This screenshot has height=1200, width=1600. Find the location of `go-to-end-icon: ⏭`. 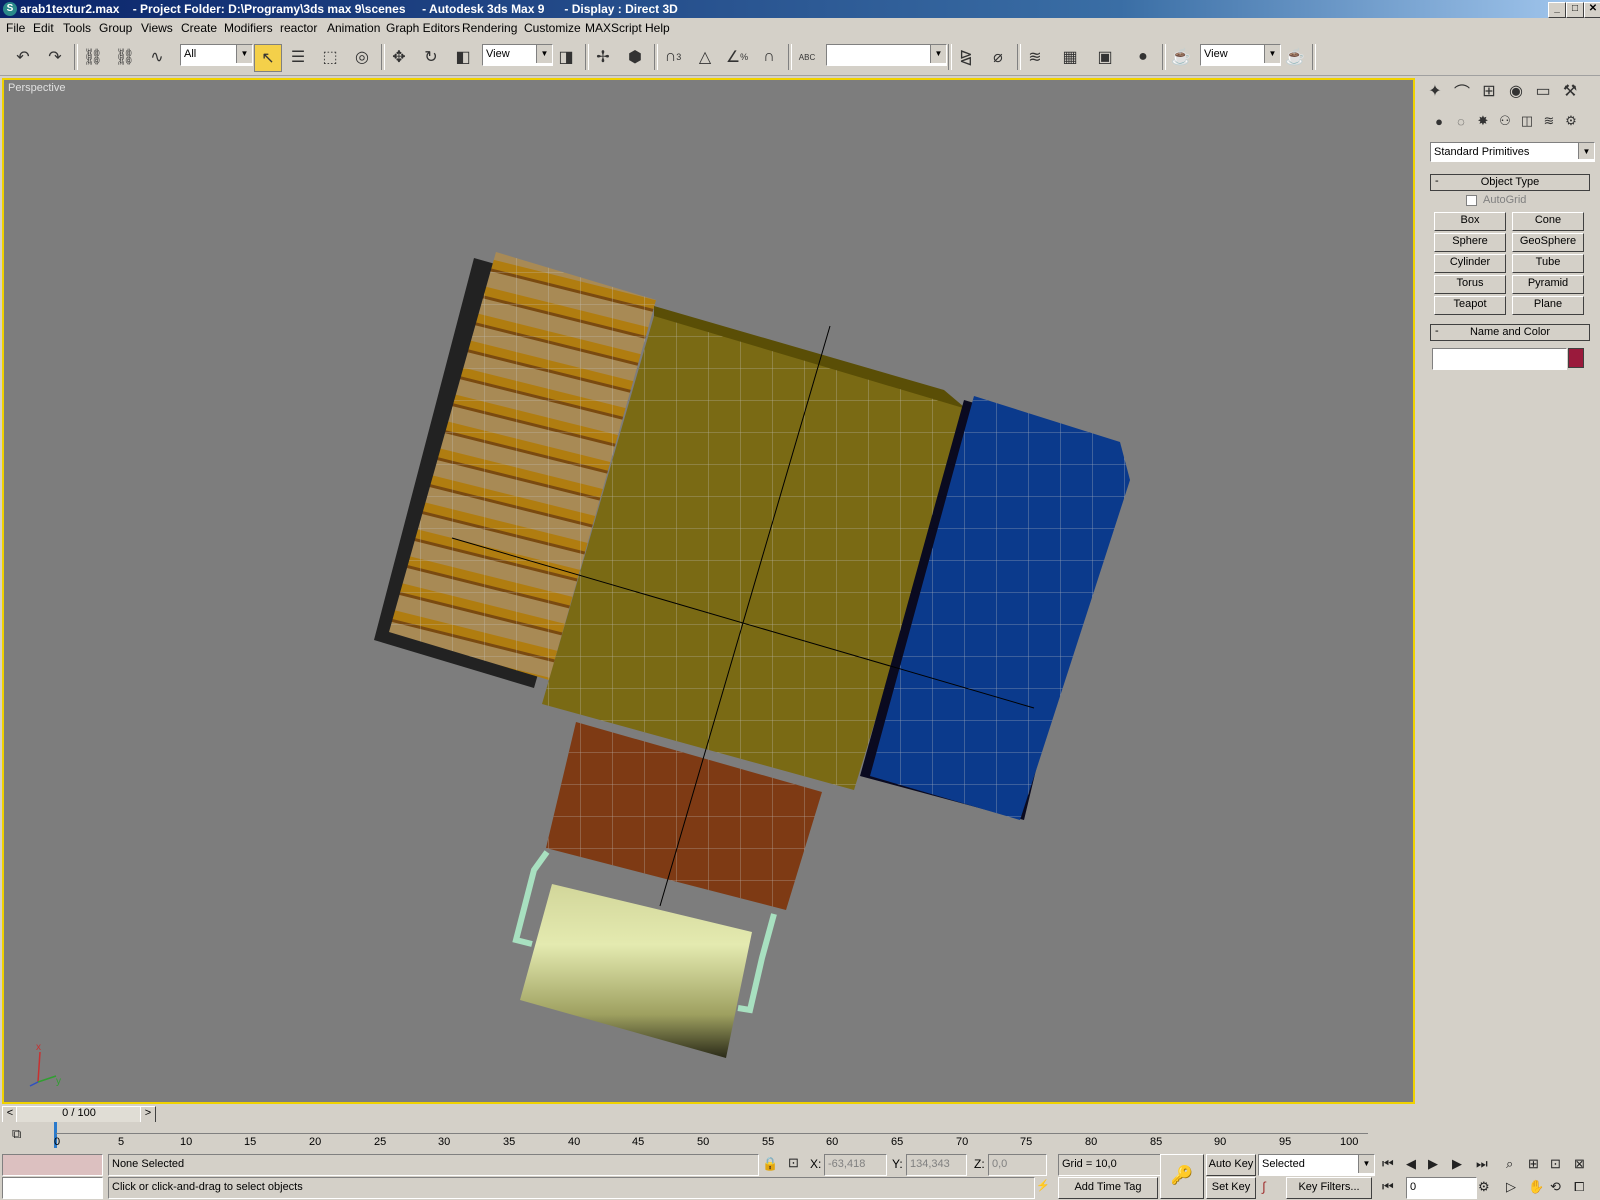

go-to-end-icon: ⏭ is located at coordinates (1482, 1164).